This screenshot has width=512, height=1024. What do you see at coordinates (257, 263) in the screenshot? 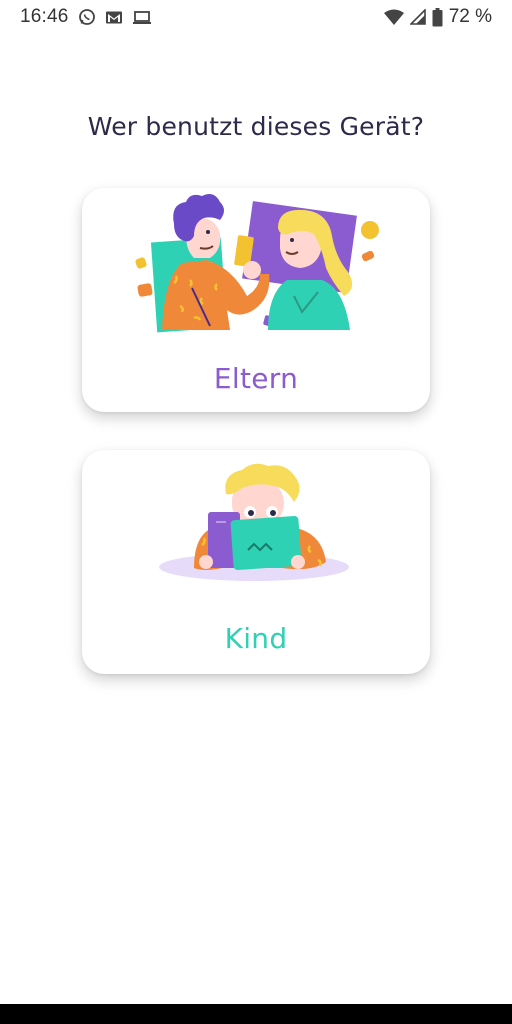
I see `parents-illustration` at bounding box center [257, 263].